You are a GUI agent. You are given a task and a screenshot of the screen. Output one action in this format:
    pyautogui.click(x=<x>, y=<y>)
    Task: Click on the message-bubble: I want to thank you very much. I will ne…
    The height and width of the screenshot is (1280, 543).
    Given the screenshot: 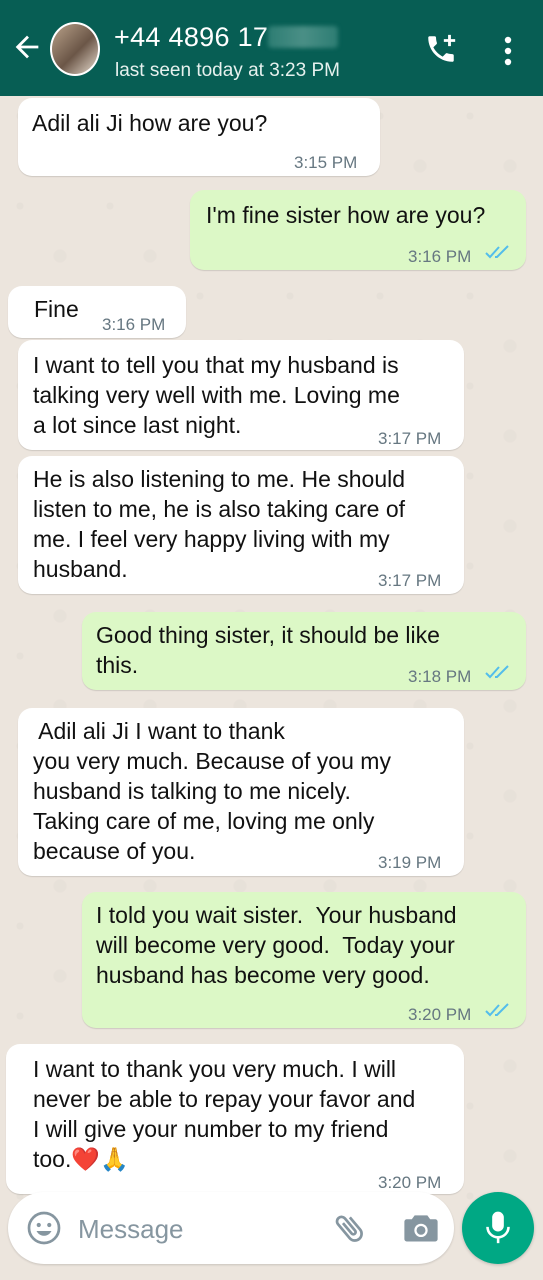 What is the action you would take?
    pyautogui.click(x=235, y=1119)
    